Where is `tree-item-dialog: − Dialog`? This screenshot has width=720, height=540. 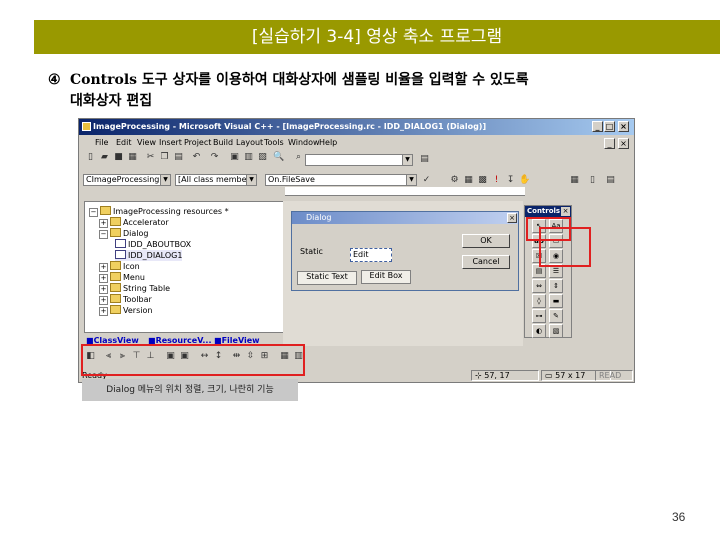
tree-item-dialog: − Dialog is located at coordinates (123, 233).